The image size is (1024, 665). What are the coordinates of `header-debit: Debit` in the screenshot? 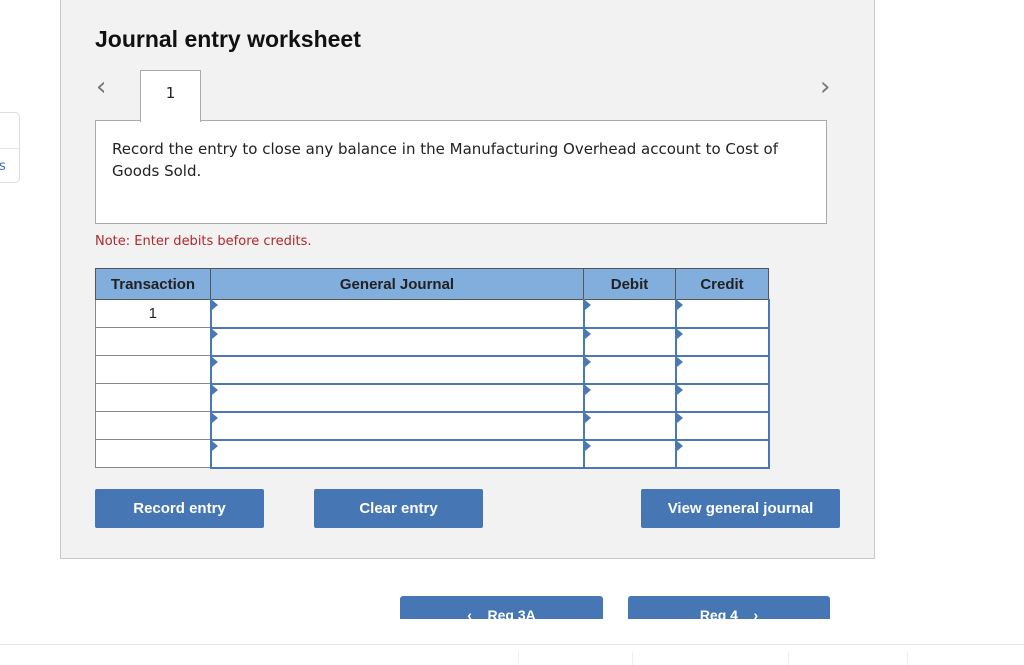 It's located at (629, 284).